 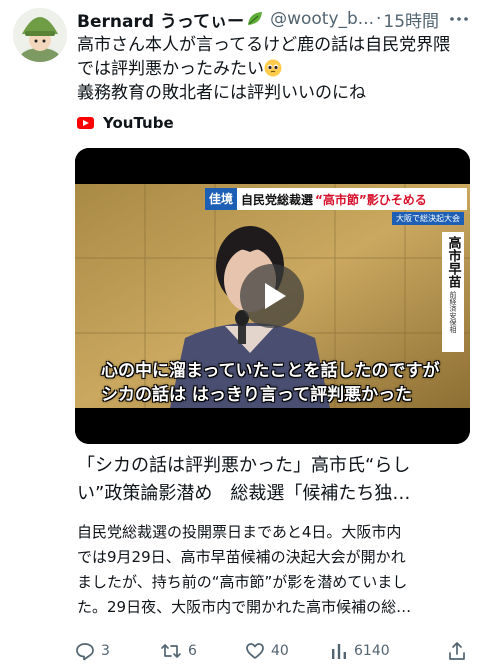 What do you see at coordinates (221, 93) in the screenshot?
I see `tweet-line: 義務教育の敗北者には評判いいのにね` at bounding box center [221, 93].